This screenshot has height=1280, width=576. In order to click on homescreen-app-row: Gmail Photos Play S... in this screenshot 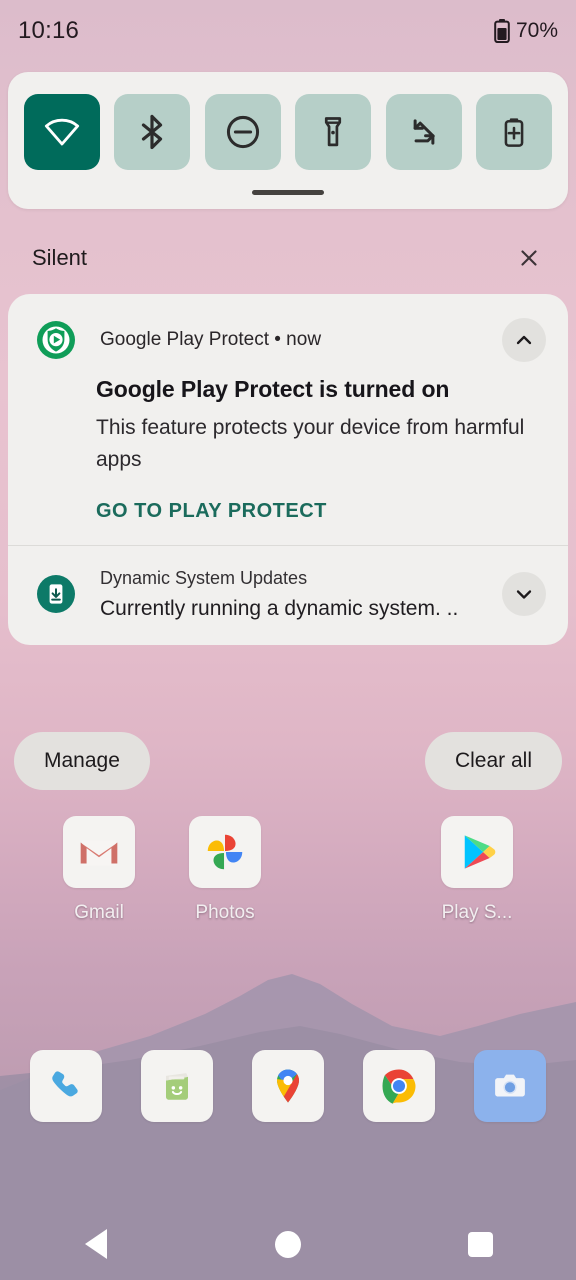, I will do `click(288, 870)`.